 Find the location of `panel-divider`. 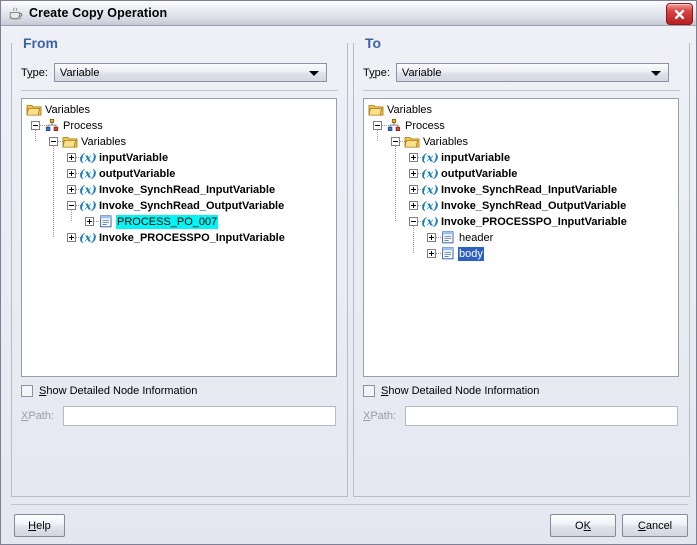

panel-divider is located at coordinates (179, 90).